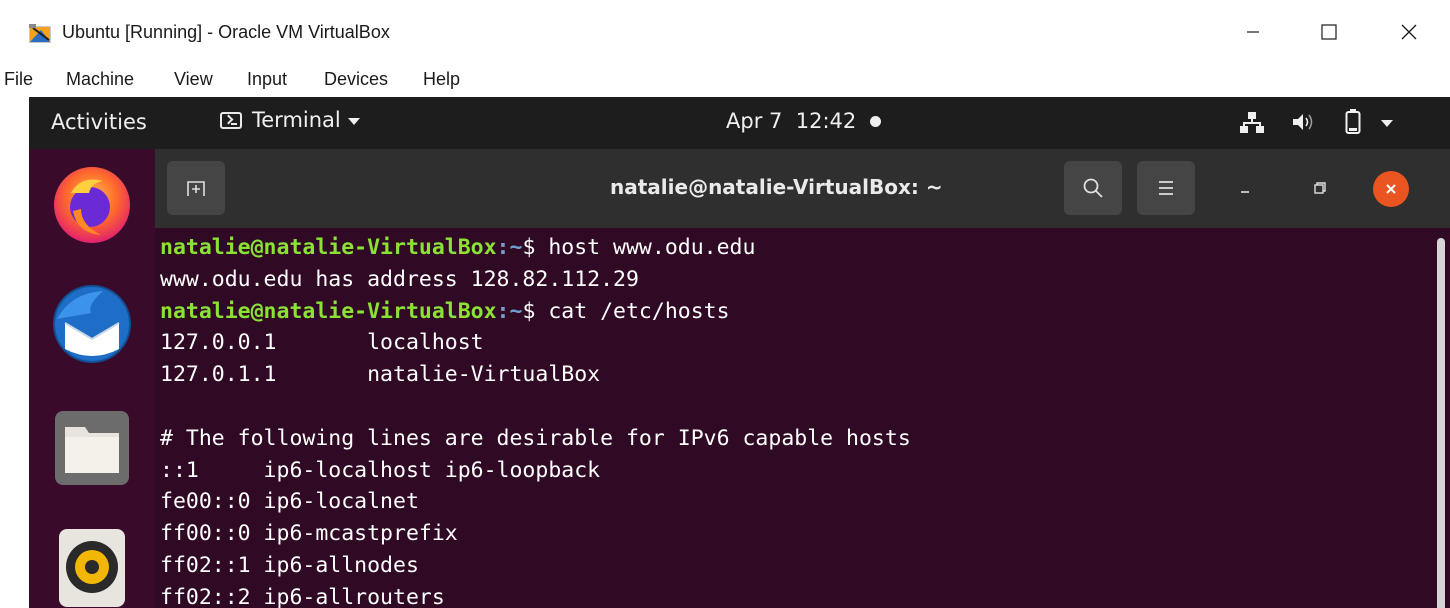 Image resolution: width=1450 pixels, height=608 pixels. I want to click on search-icon, so click(1093, 188).